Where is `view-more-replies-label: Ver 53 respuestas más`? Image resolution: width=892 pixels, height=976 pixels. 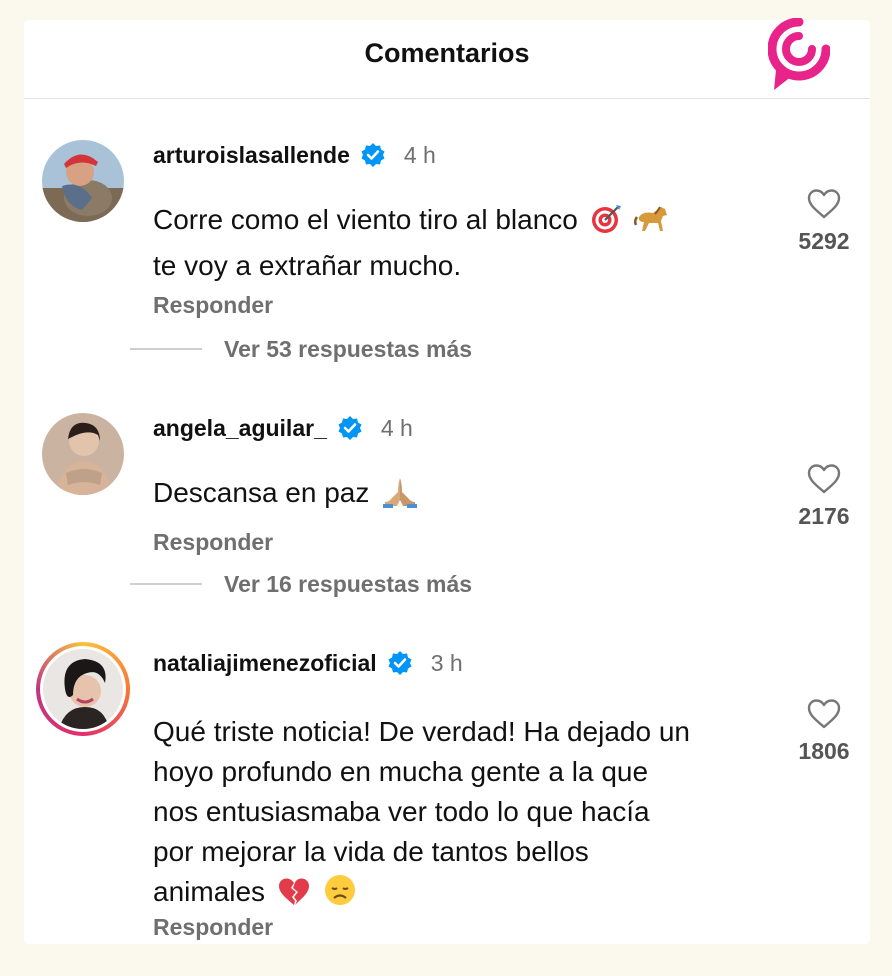
view-more-replies-label: Ver 53 respuestas más is located at coordinates (348, 348).